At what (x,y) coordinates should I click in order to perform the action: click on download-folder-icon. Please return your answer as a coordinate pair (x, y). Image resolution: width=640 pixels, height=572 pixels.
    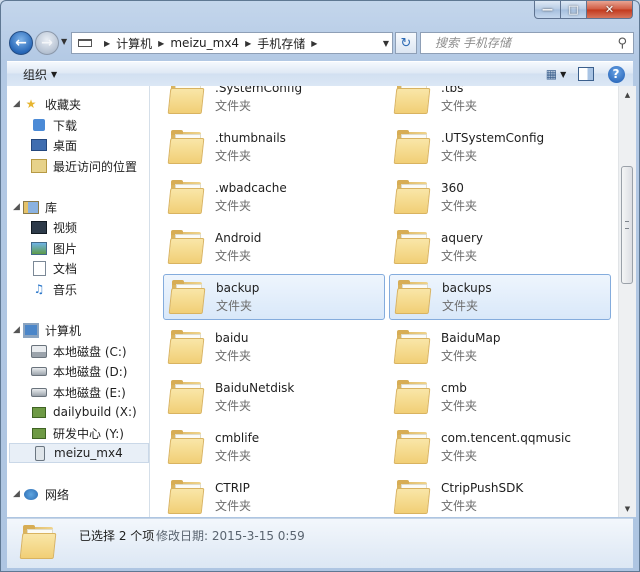
    Looking at the image, I should click on (39, 125).